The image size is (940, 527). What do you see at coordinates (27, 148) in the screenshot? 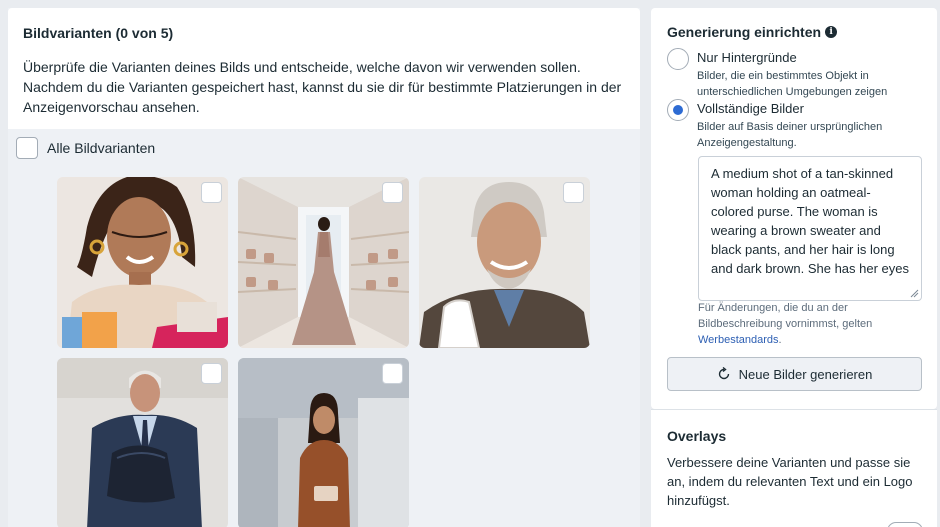
I see `select-all-checkbox` at bounding box center [27, 148].